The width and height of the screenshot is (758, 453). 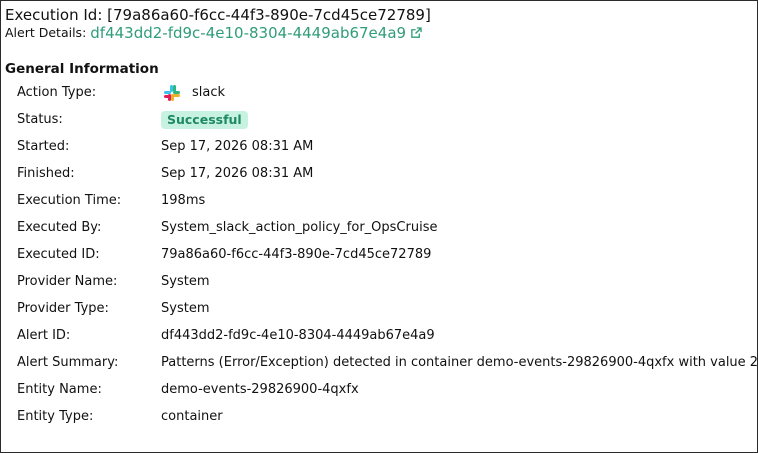 I want to click on status-label: Status:, so click(x=40, y=119).